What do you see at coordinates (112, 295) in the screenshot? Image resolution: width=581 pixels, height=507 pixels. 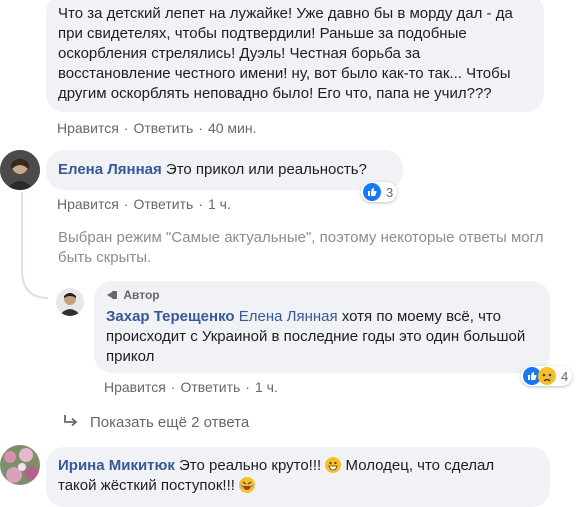 I see `microphone-icon` at bounding box center [112, 295].